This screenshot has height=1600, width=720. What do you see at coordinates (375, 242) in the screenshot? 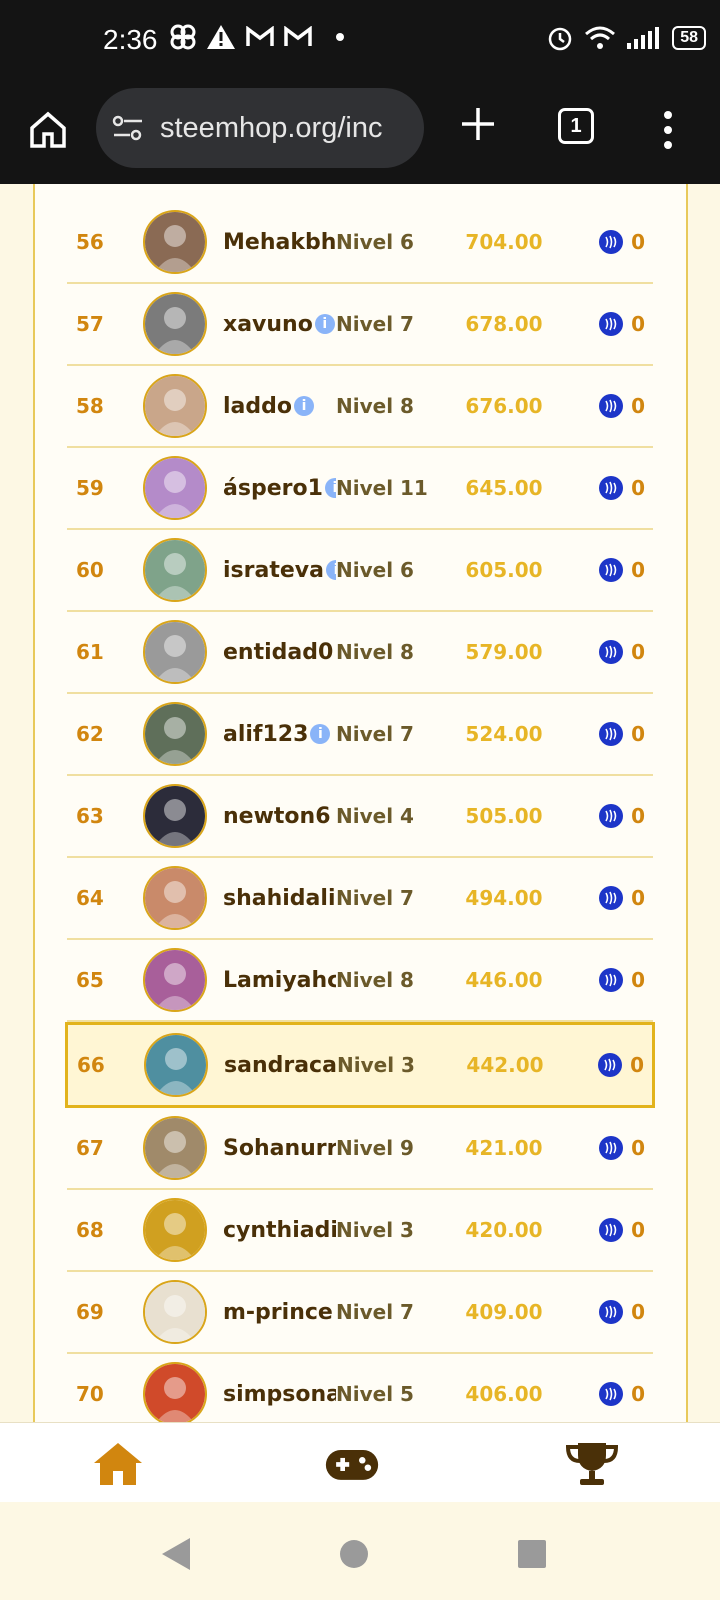
I see `level-label: Nivel 6` at bounding box center [375, 242].